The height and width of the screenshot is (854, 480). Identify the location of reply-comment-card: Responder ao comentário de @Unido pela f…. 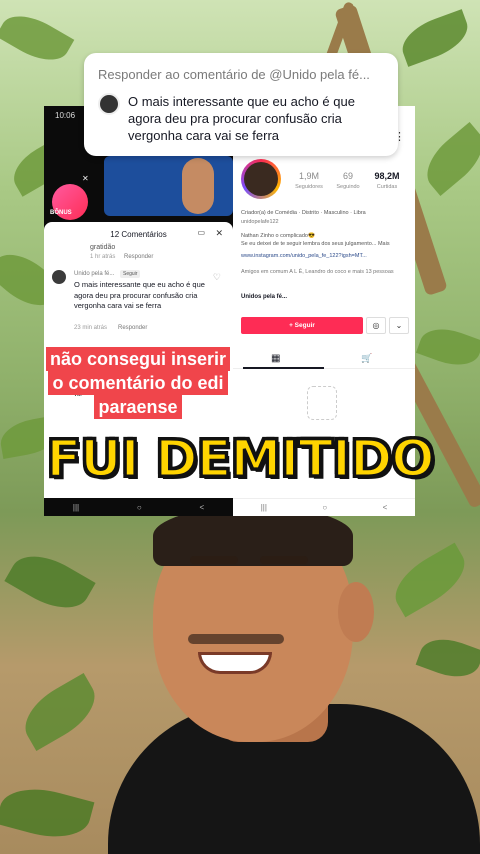
(241, 104).